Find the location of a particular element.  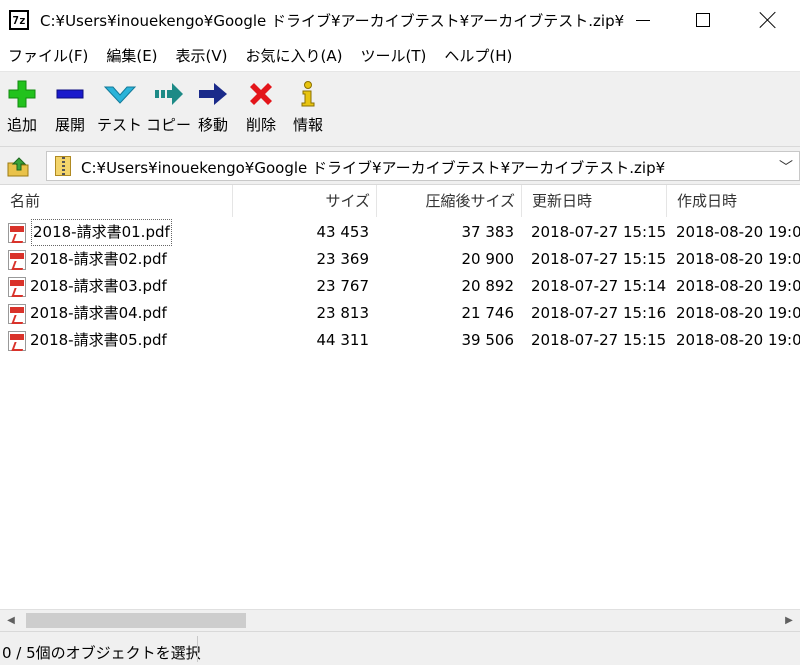

file-packed-size: 21 746 is located at coordinates (488, 313).